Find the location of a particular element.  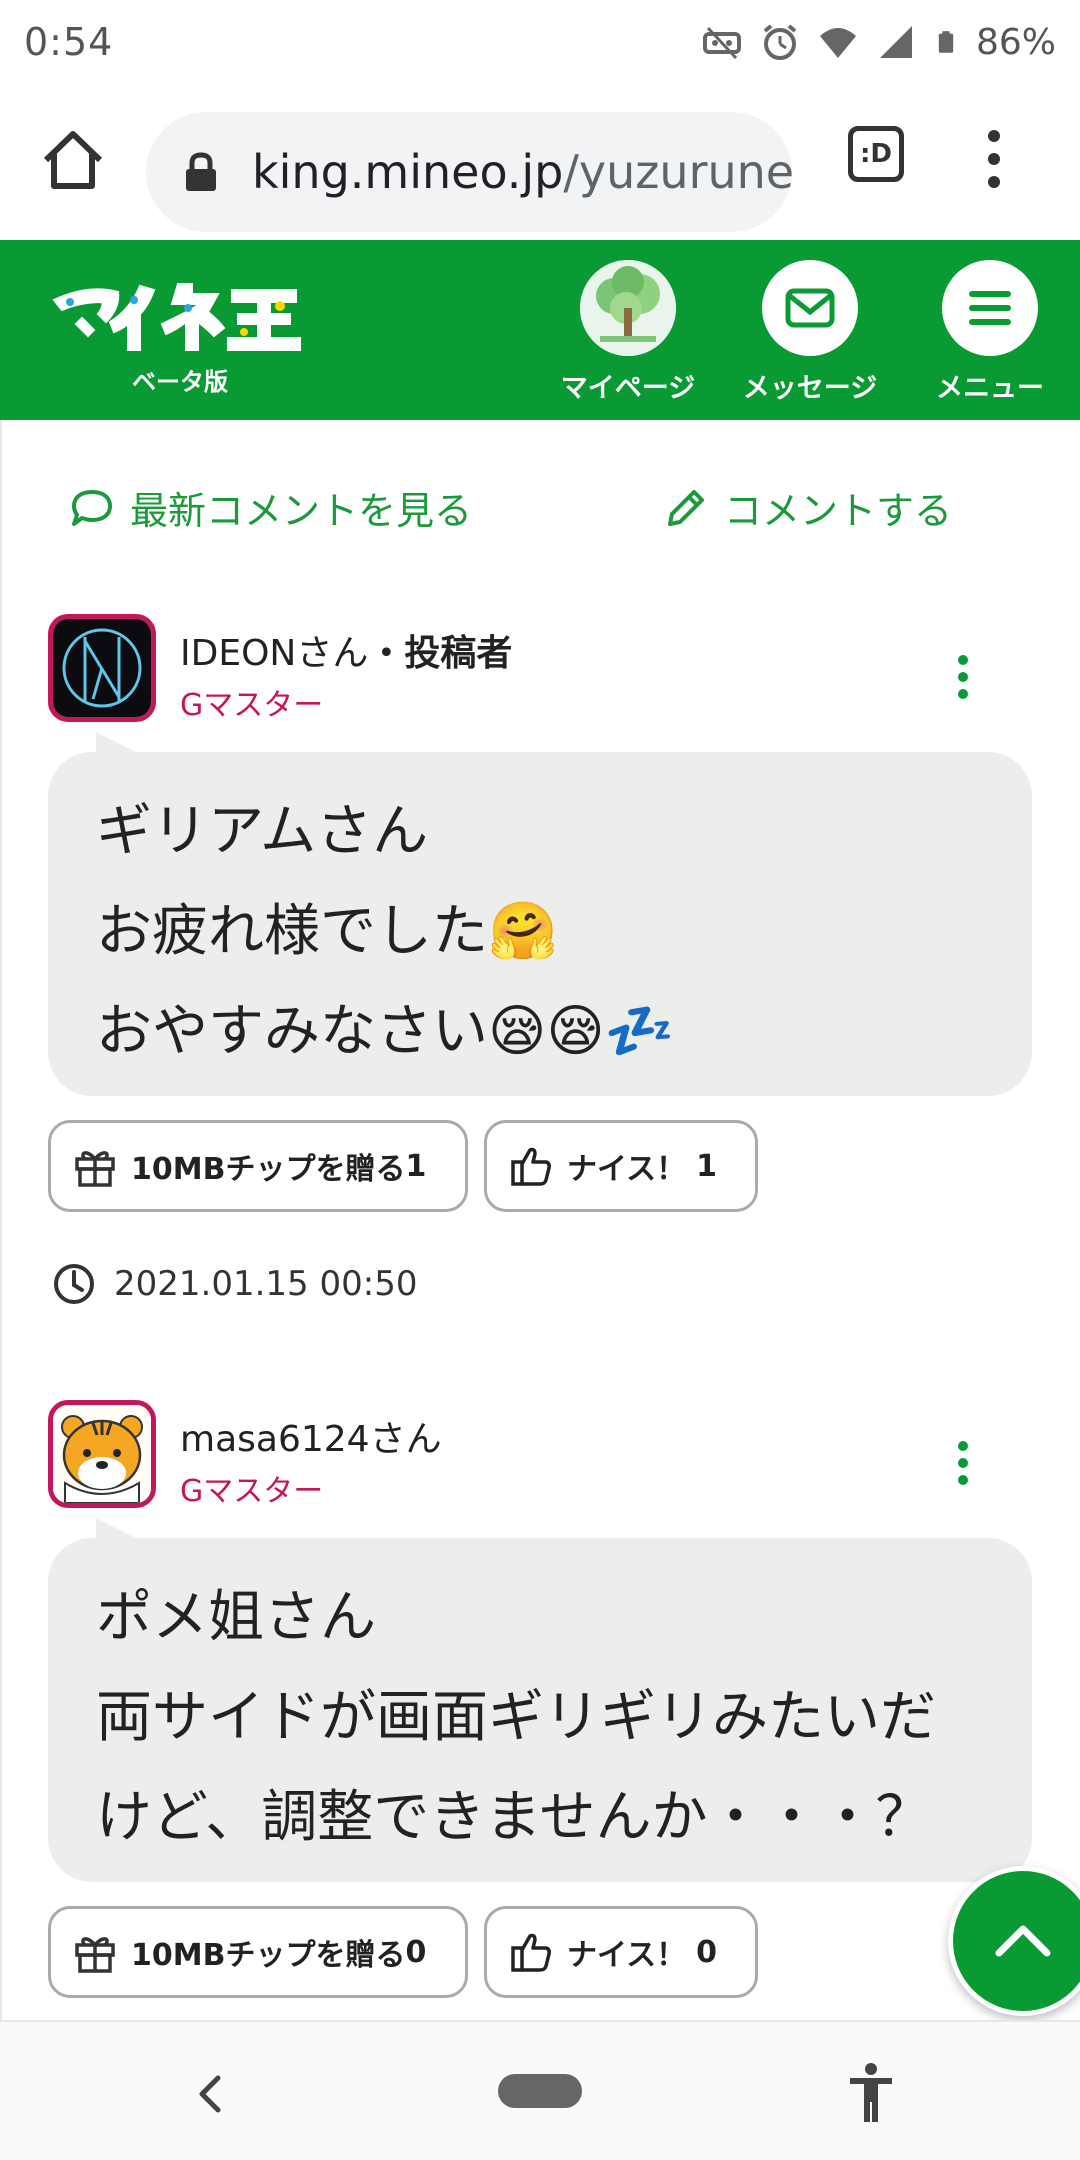

post-username: masa6124さん is located at coordinates (311, 1436).